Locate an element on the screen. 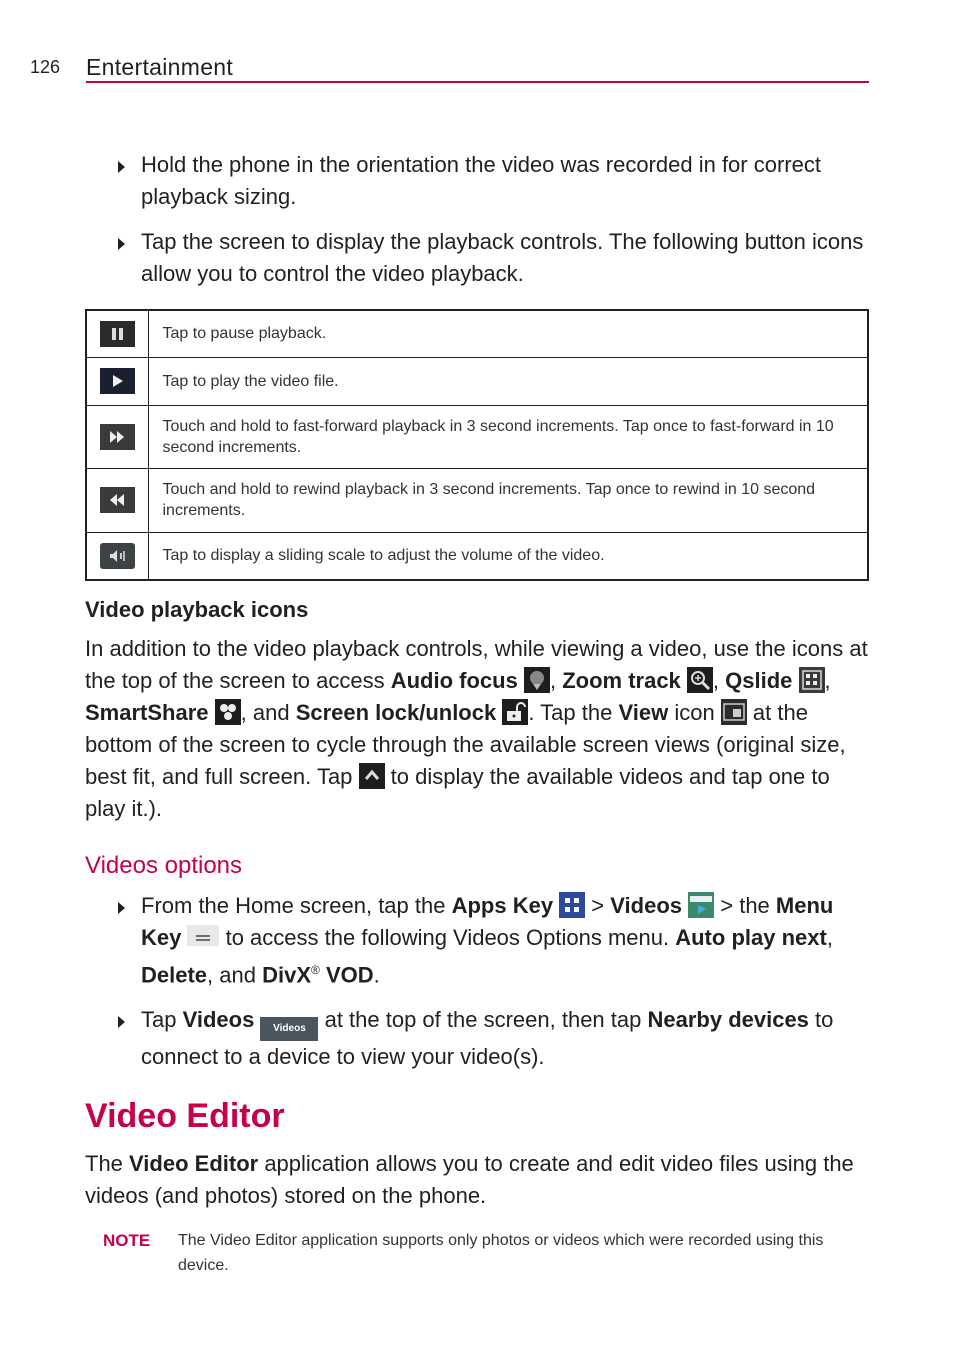 Image resolution: width=954 pixels, height=1372 pixels. delete-label: Delete is located at coordinates (174, 975).